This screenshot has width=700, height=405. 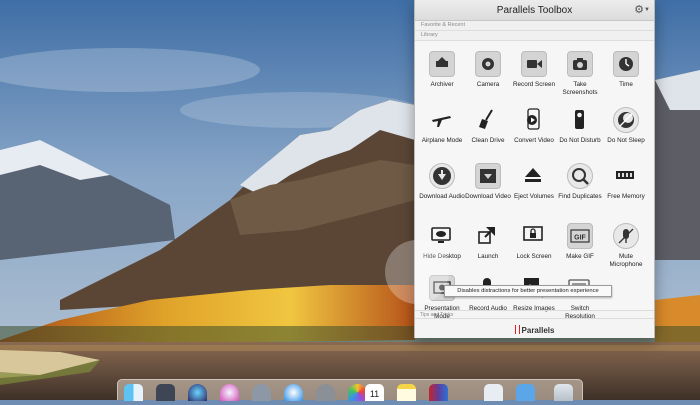 What do you see at coordinates (580, 196) in the screenshot?
I see `tool-label: Find Duplicates` at bounding box center [580, 196].